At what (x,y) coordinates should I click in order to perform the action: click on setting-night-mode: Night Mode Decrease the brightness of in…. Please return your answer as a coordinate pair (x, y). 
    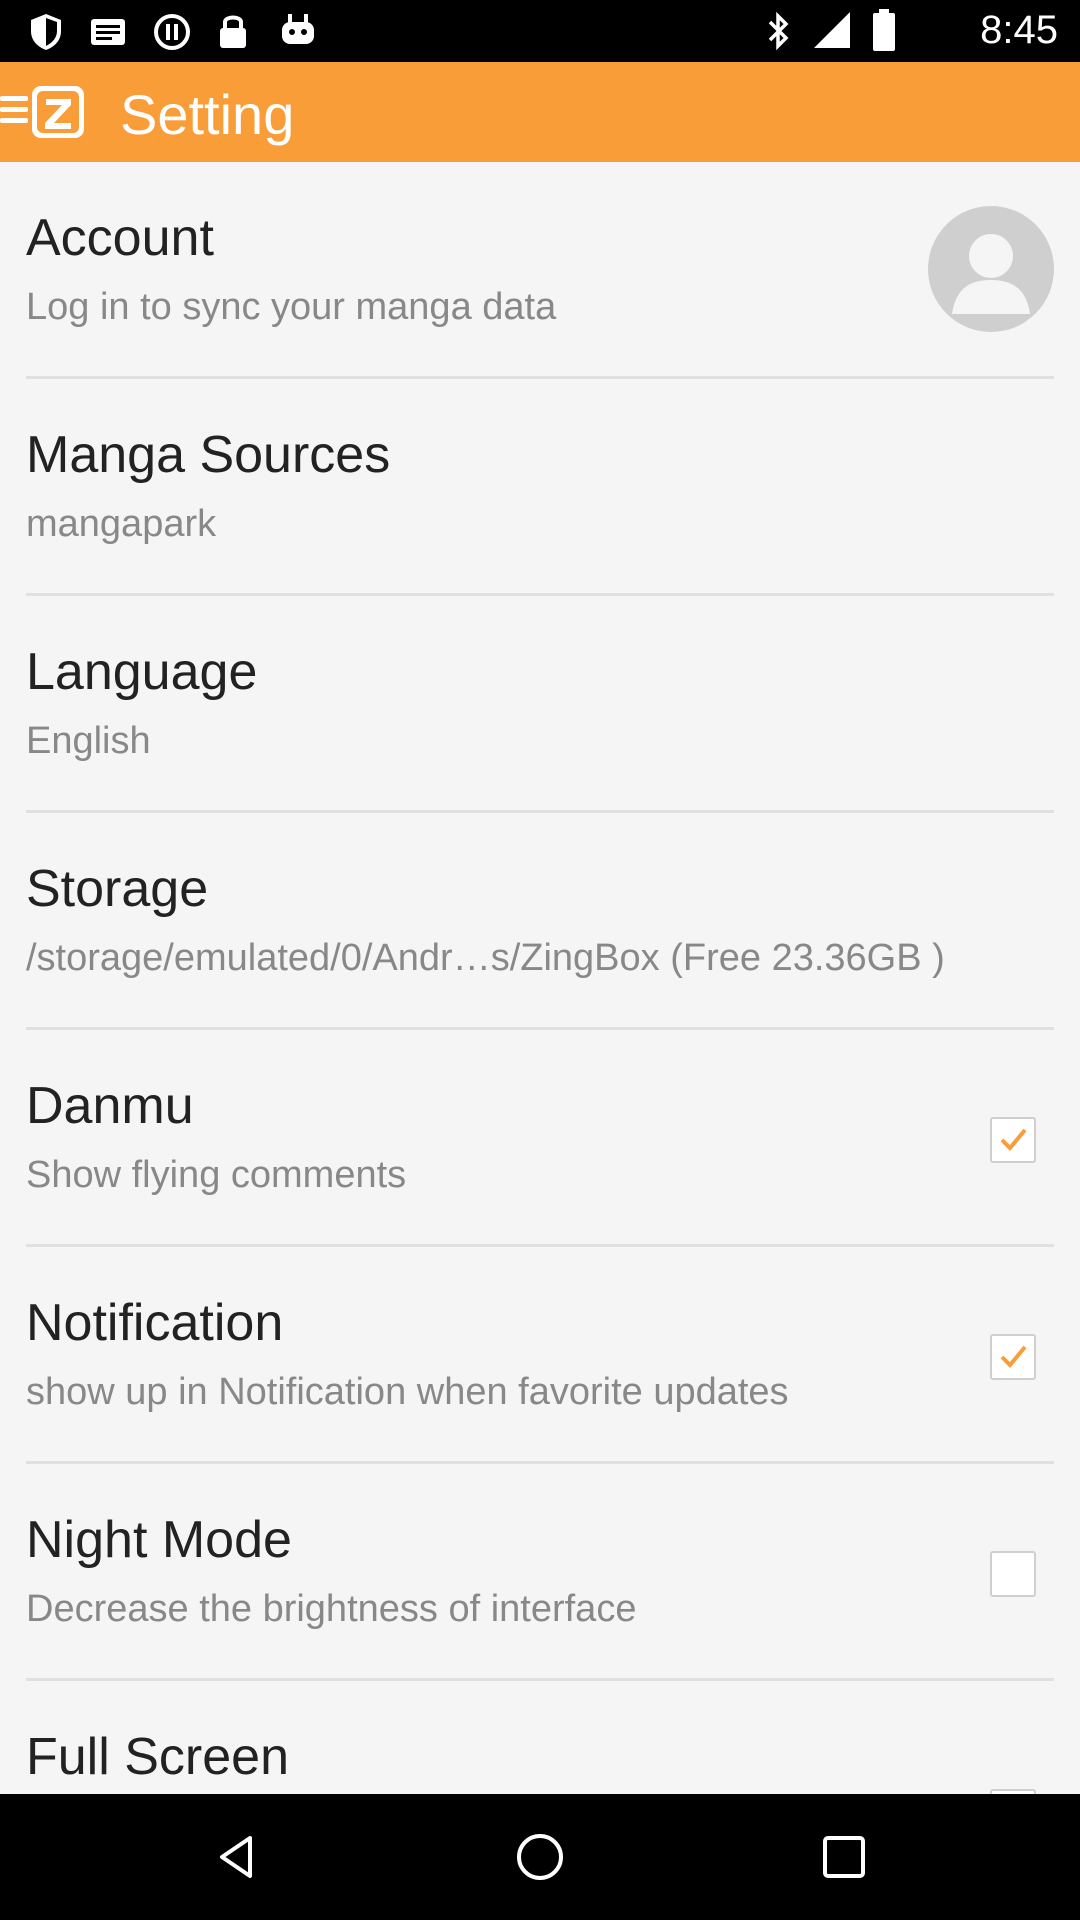
    Looking at the image, I should click on (540, 1572).